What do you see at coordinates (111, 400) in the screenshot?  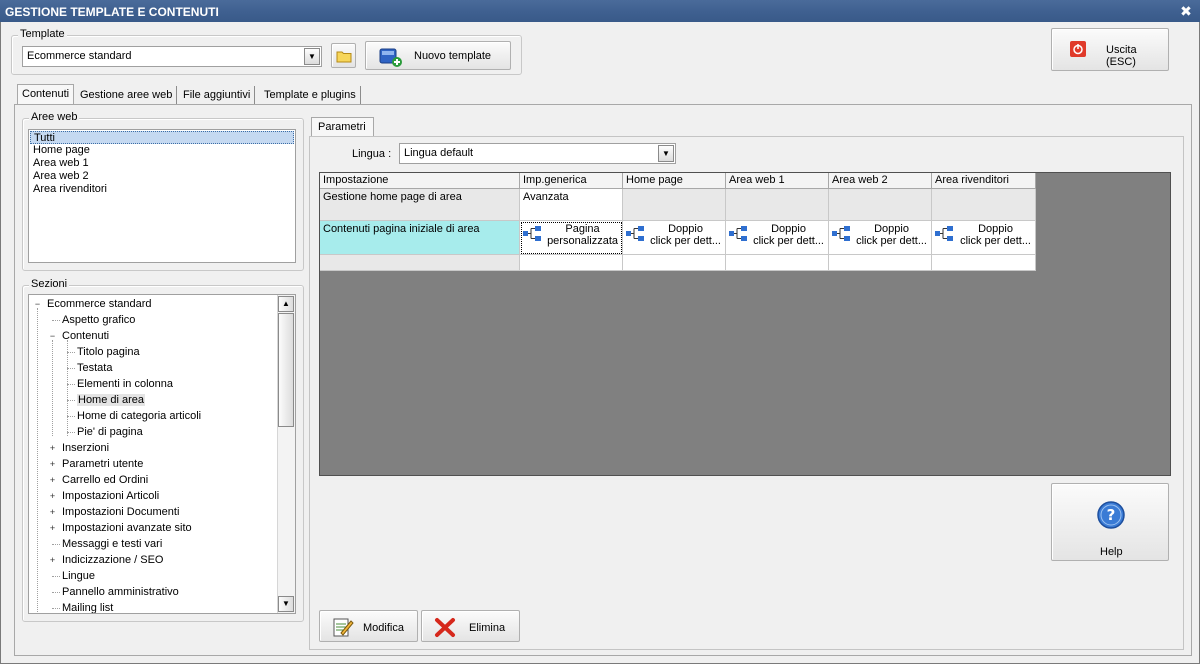 I see `tree-item: Home di area` at bounding box center [111, 400].